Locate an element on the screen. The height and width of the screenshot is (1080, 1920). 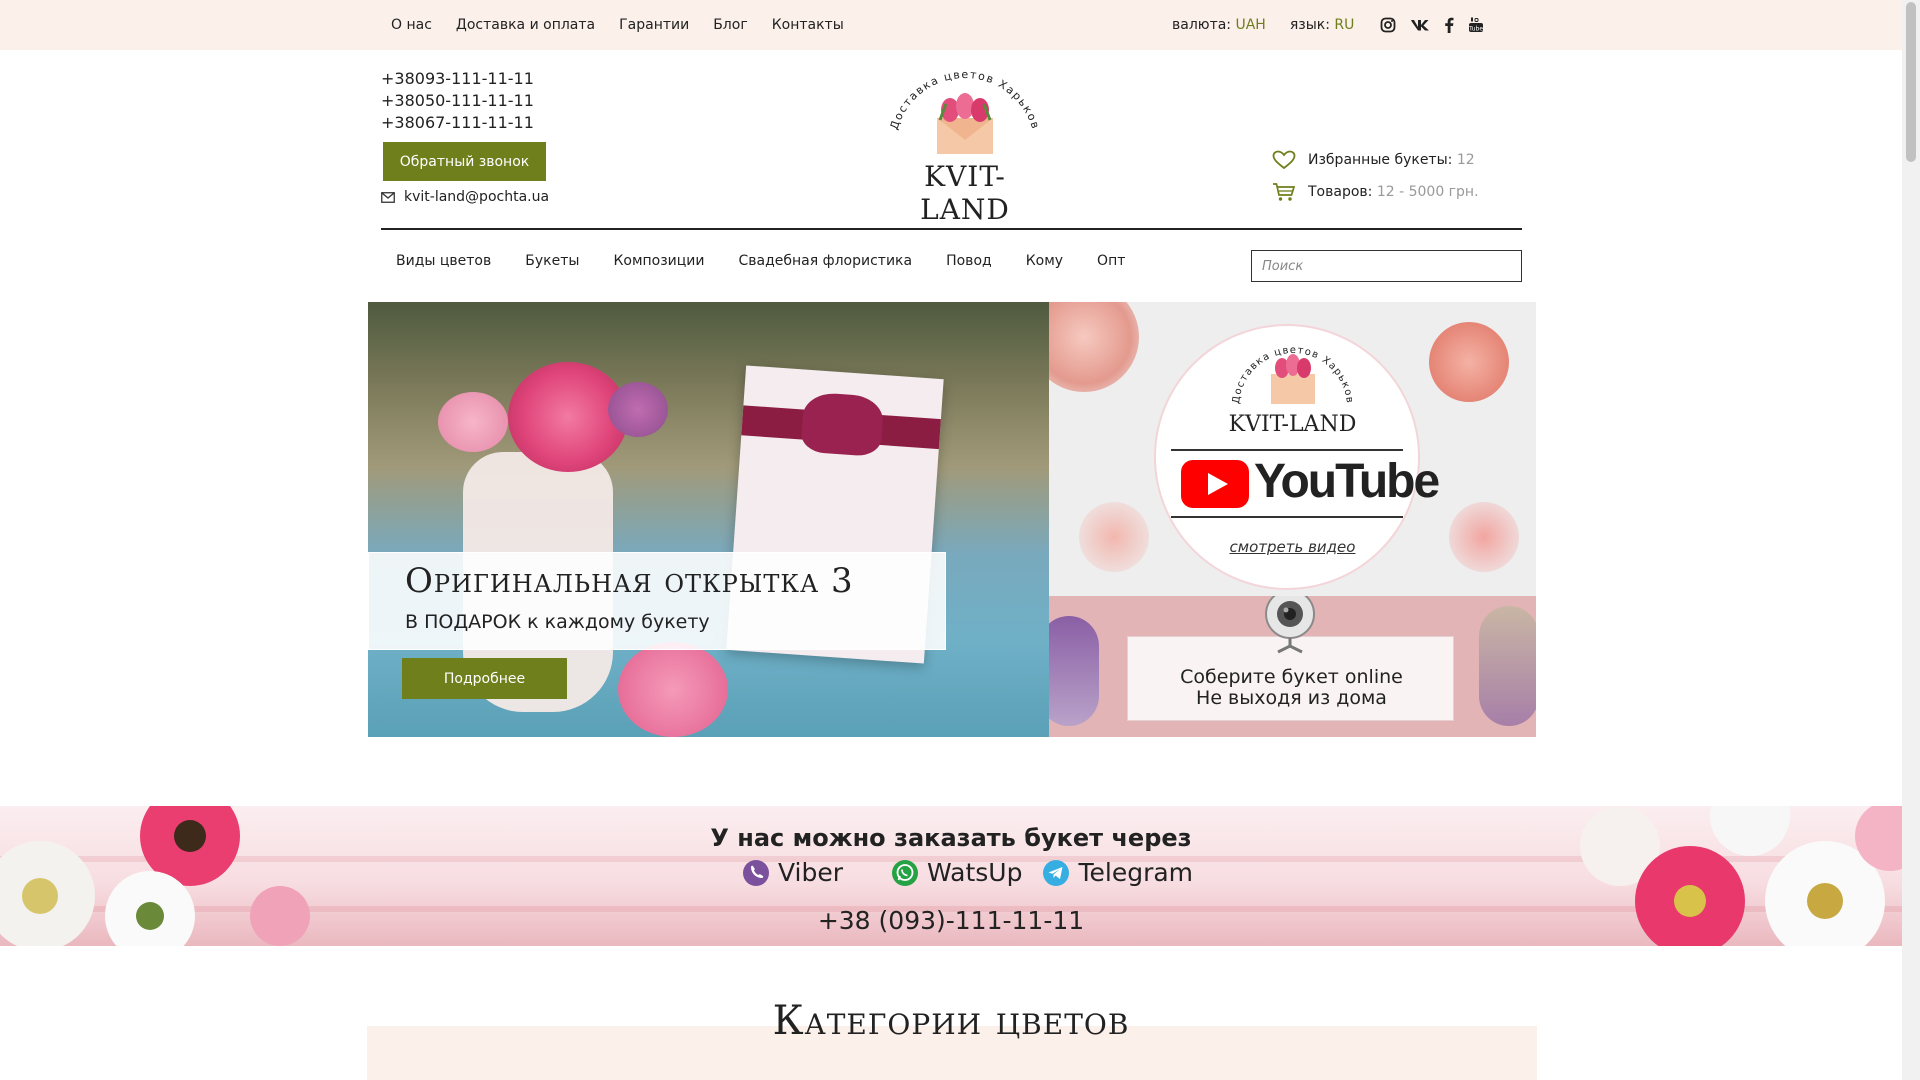
youtube-wordmark: YouTube is located at coordinates (1347, 481).